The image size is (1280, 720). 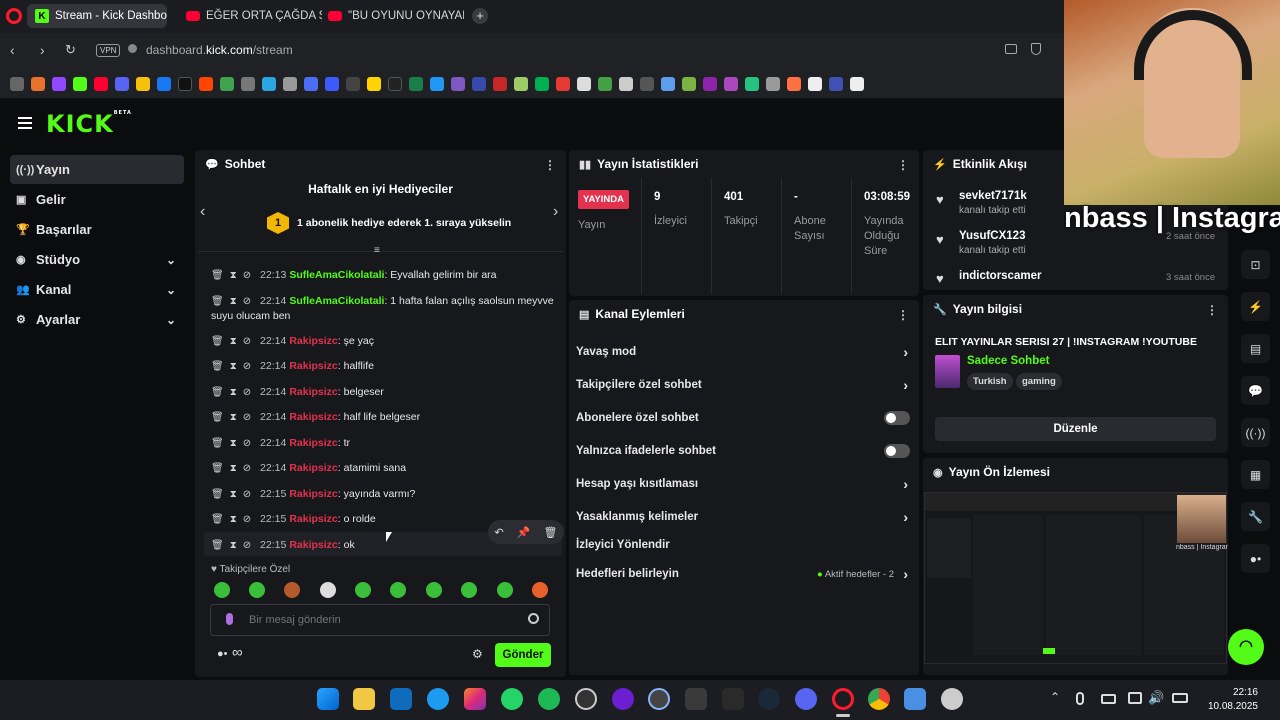 What do you see at coordinates (1075, 578) in the screenshot?
I see `stream-preview-video` at bounding box center [1075, 578].